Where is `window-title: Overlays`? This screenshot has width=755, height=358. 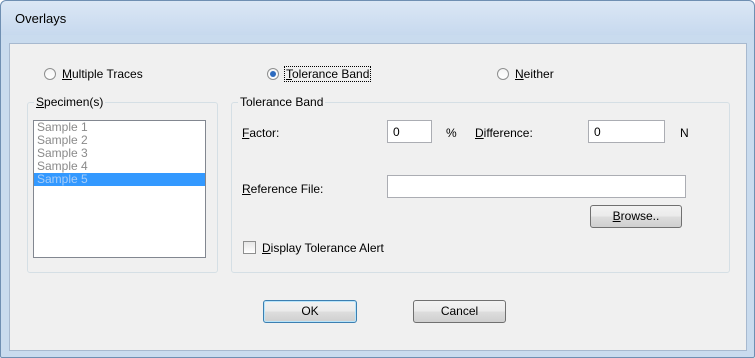
window-title: Overlays is located at coordinates (41, 18).